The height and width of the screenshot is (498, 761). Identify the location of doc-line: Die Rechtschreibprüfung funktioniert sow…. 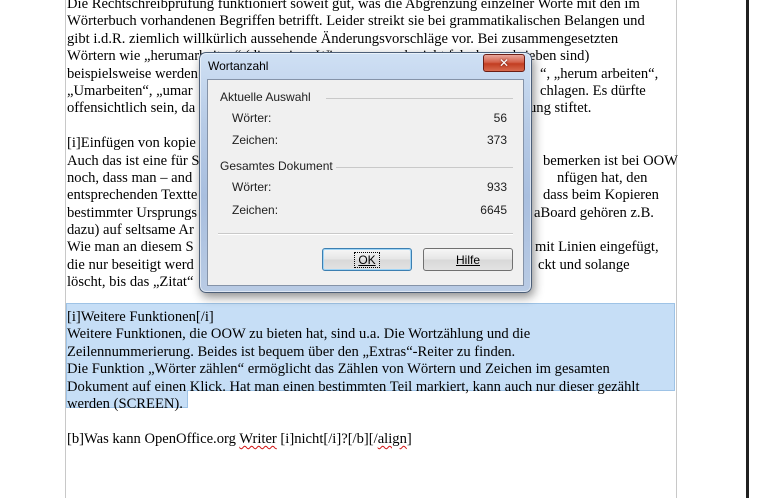
(353, 6).